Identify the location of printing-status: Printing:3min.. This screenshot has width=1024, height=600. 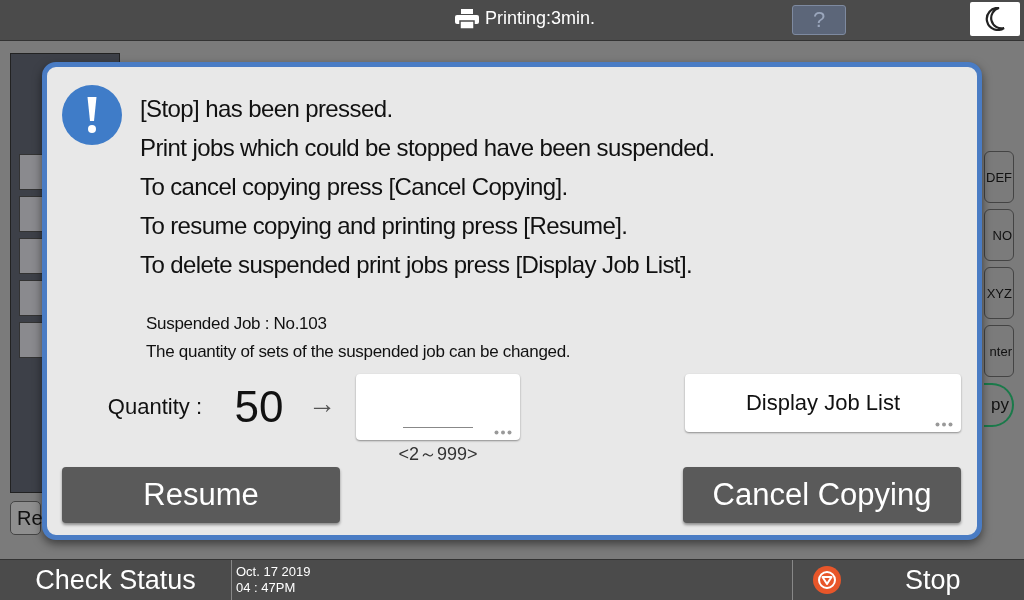
(540, 18).